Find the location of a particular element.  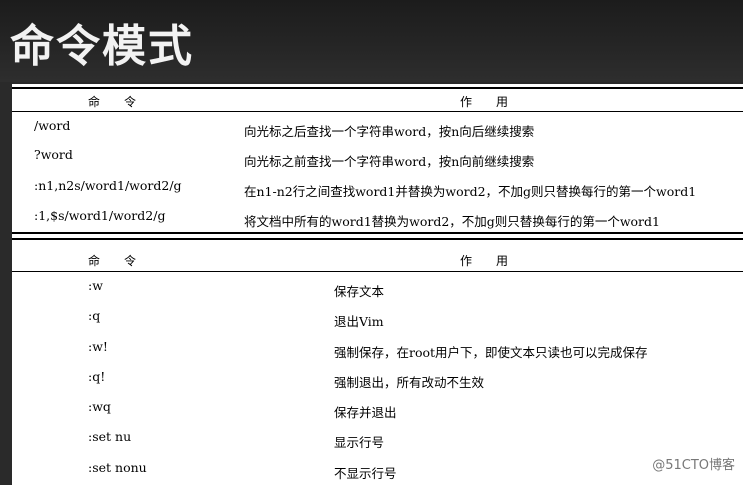

table2-top-rule is located at coordinates (377, 239).